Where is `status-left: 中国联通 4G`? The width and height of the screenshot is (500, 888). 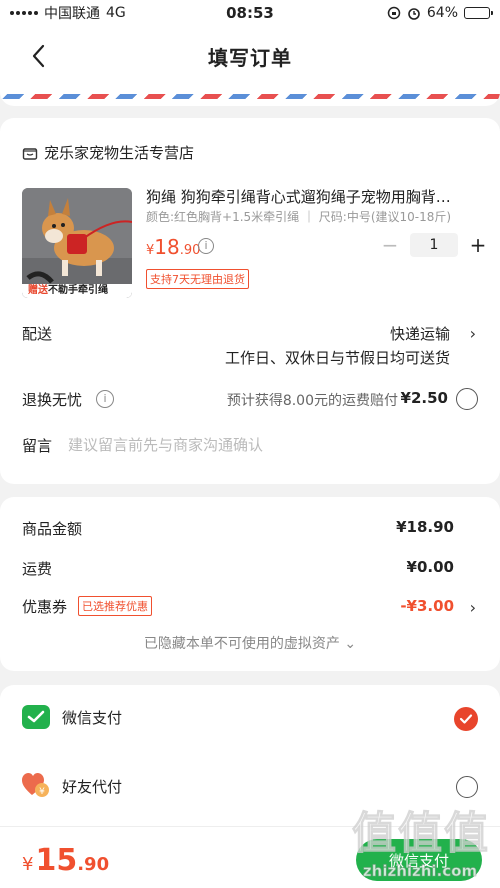
status-left: 中国联通 4G is located at coordinates (68, 13).